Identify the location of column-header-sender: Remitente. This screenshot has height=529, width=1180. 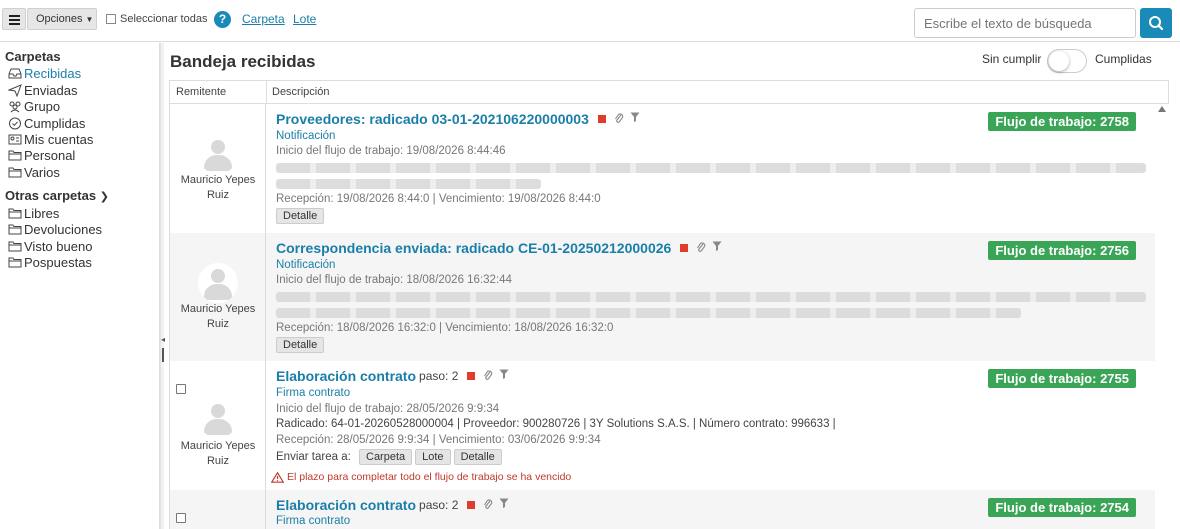
(201, 92).